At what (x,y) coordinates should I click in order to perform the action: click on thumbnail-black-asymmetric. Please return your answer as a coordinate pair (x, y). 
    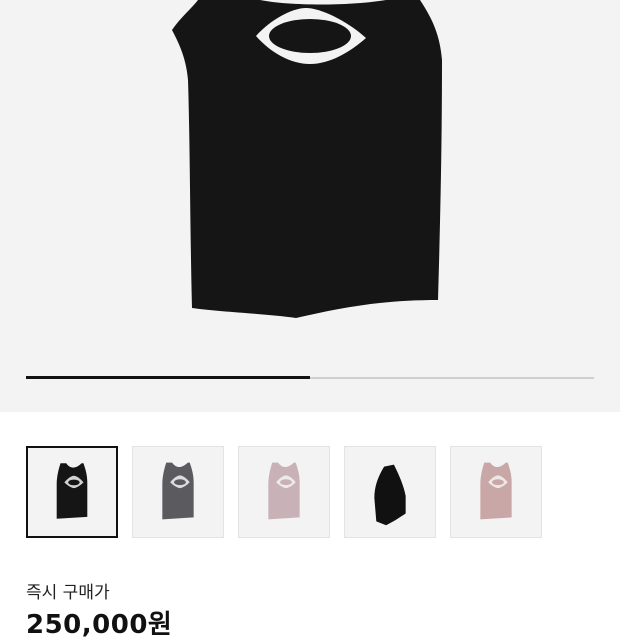
    Looking at the image, I should click on (390, 492).